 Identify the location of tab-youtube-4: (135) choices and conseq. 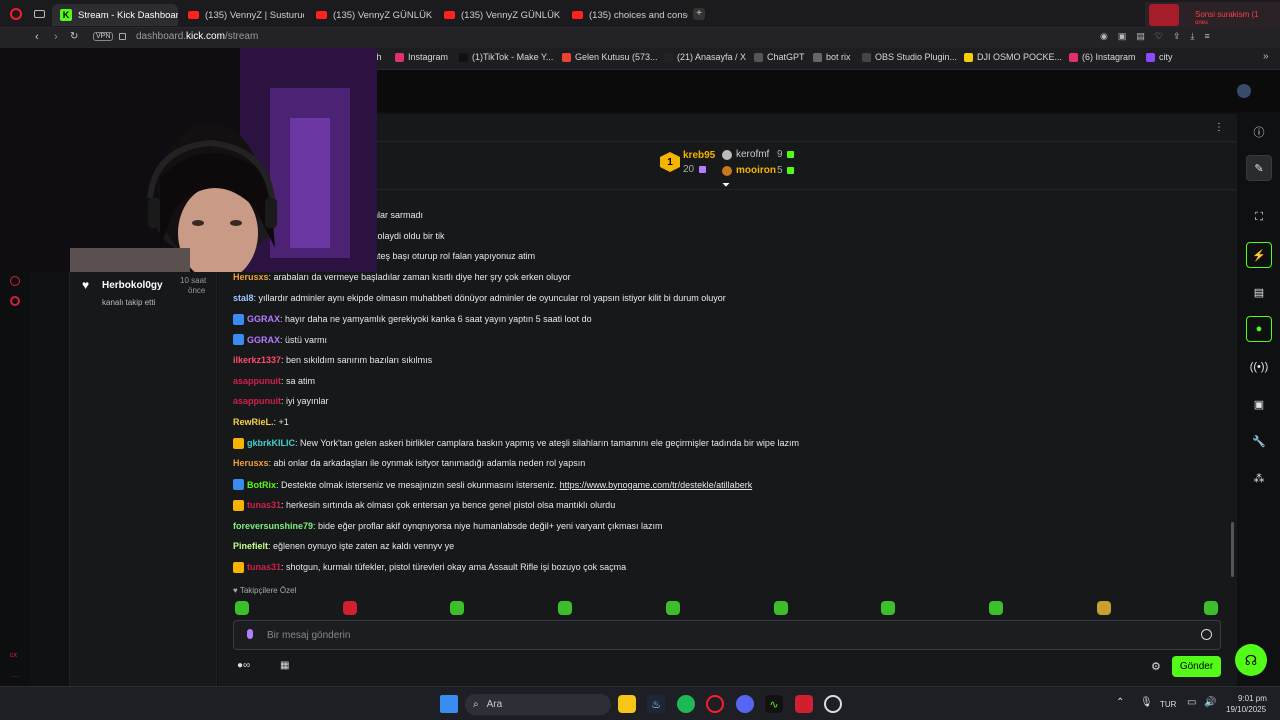
(626, 15).